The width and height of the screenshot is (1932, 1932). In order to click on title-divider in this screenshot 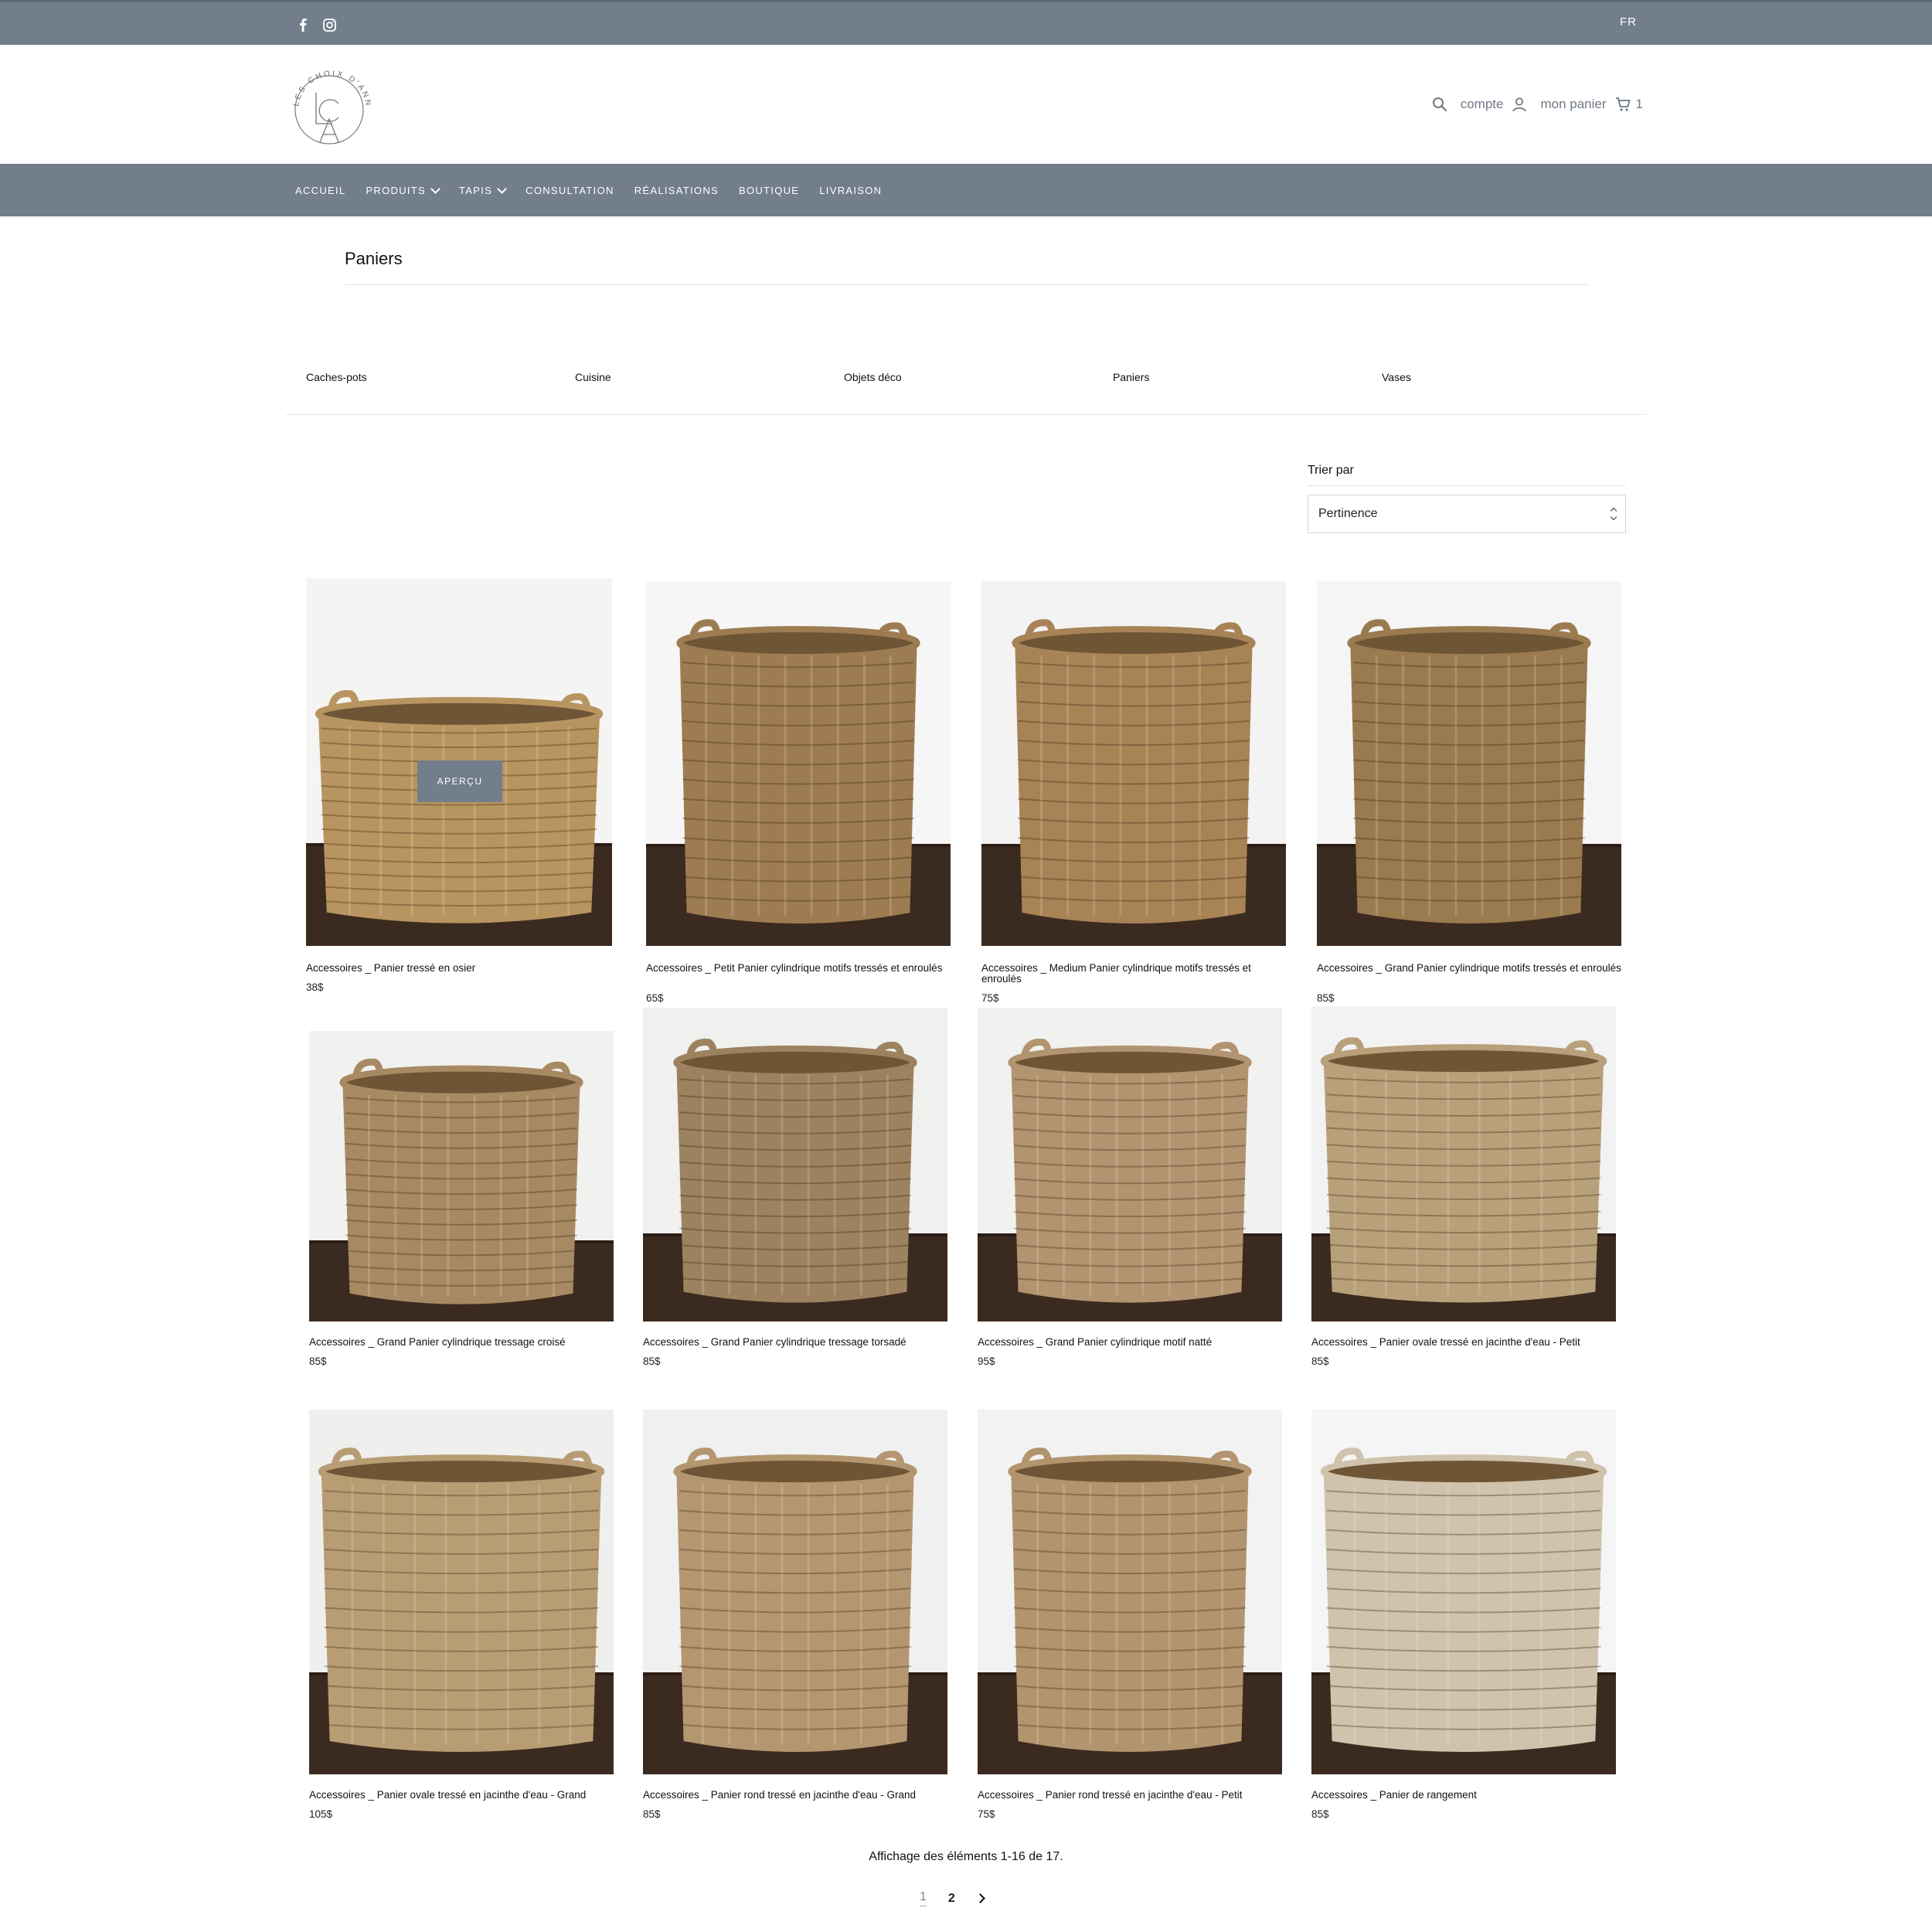, I will do `click(967, 284)`.